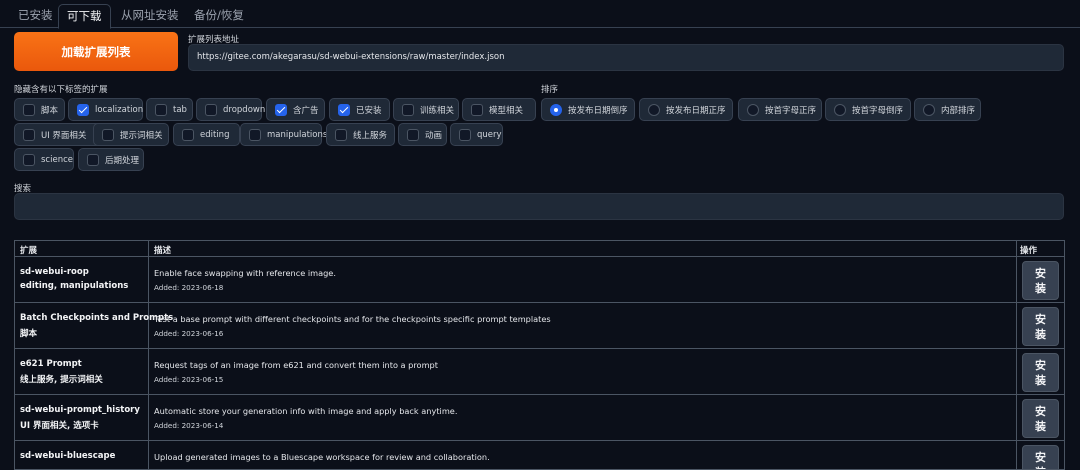  What do you see at coordinates (306, 110) in the screenshot?
I see `hide-tag-label: 含广告` at bounding box center [306, 110].